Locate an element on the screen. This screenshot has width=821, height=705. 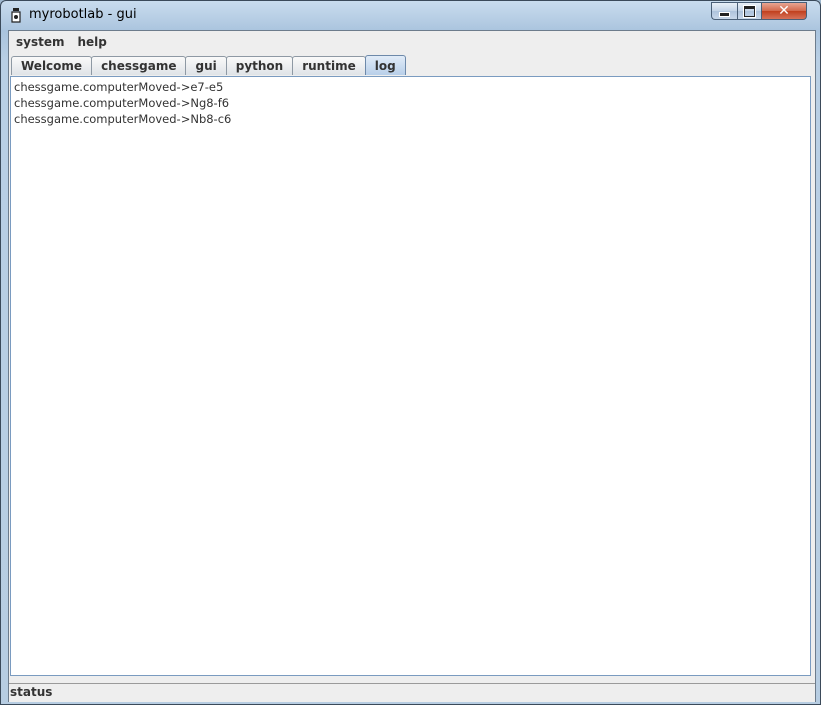
log-line: chessgame.computerMoved->e7-e5 is located at coordinates (119, 87).